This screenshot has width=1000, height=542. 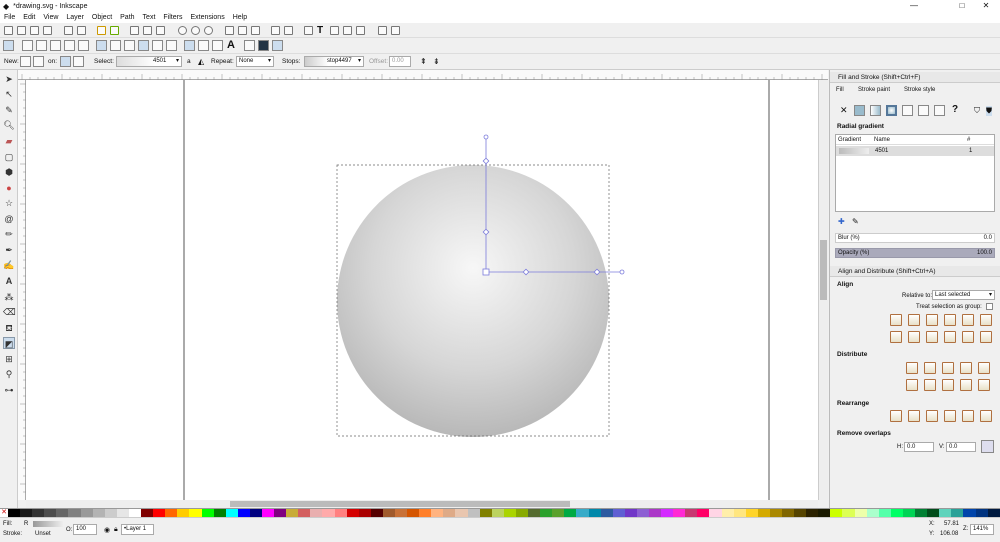 I want to click on blur-slider: Blur (%) 0.0, so click(x=915, y=238).